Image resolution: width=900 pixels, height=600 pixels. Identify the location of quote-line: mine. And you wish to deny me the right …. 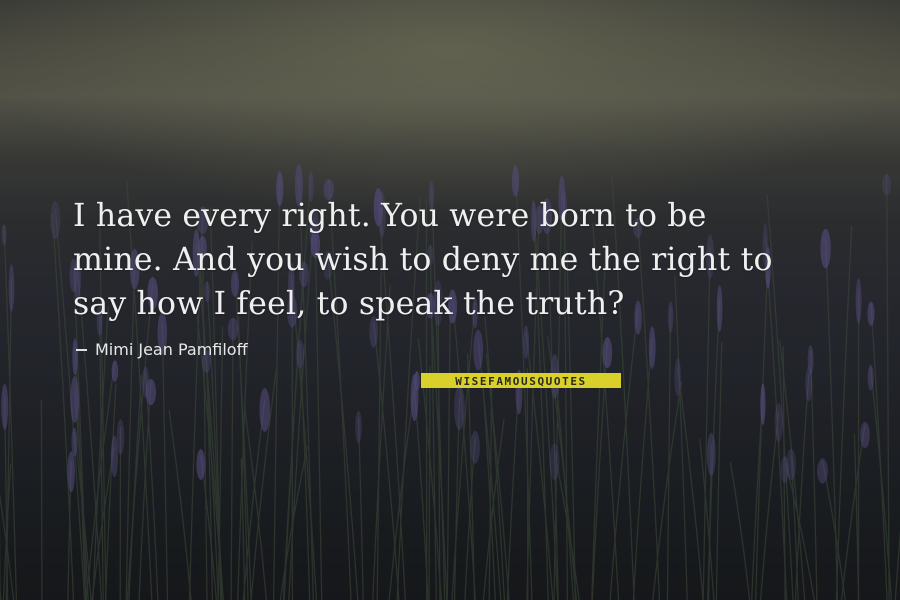
(423, 260).